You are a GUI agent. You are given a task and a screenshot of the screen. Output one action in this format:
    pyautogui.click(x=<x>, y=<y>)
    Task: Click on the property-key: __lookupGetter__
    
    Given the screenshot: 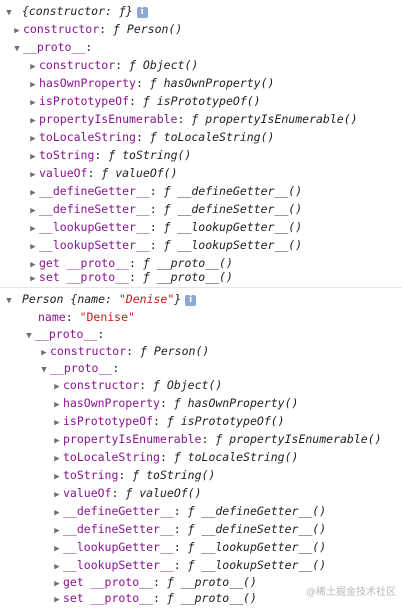 What is the action you would take?
    pyautogui.click(x=94, y=227)
    